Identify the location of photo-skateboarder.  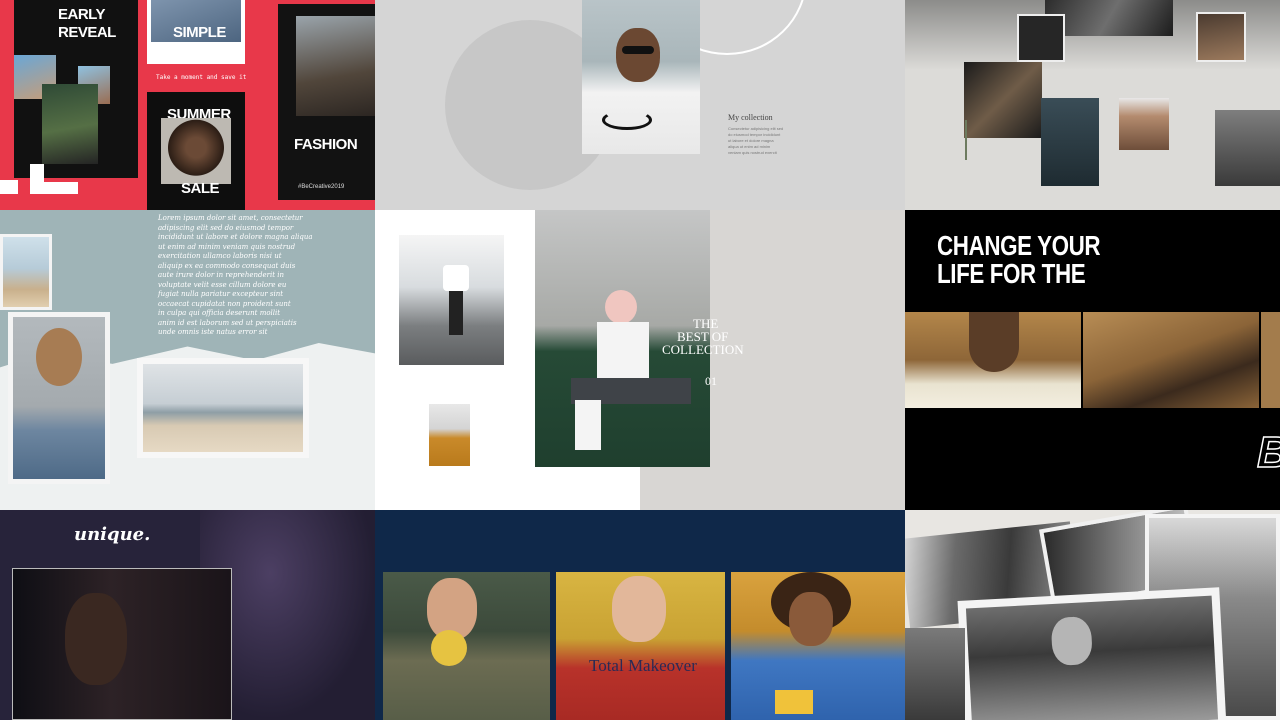
(451, 300).